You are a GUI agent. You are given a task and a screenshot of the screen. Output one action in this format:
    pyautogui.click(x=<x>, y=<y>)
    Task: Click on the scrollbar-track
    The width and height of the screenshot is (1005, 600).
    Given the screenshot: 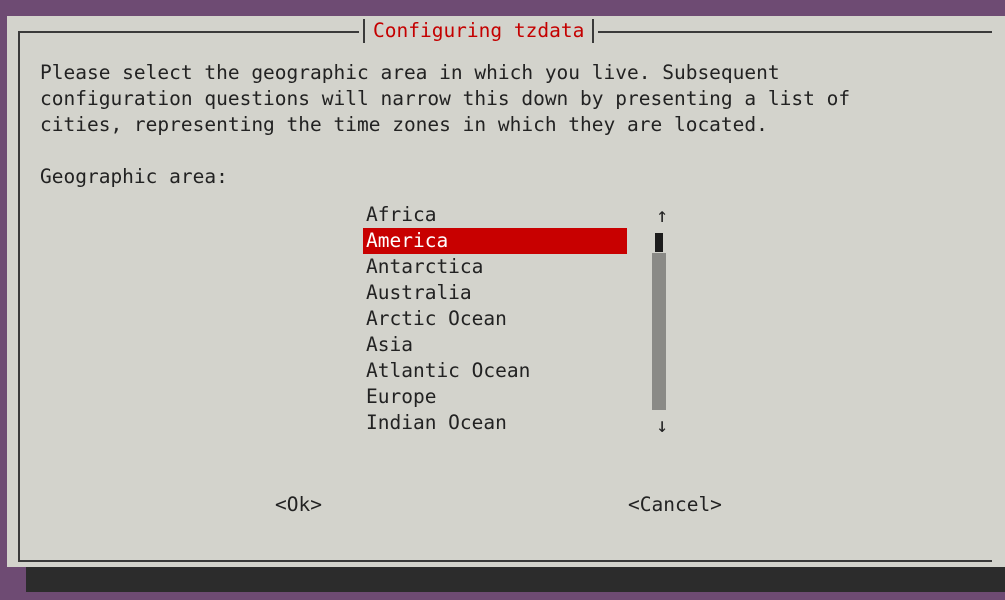 What is the action you would take?
    pyautogui.click(x=659, y=331)
    